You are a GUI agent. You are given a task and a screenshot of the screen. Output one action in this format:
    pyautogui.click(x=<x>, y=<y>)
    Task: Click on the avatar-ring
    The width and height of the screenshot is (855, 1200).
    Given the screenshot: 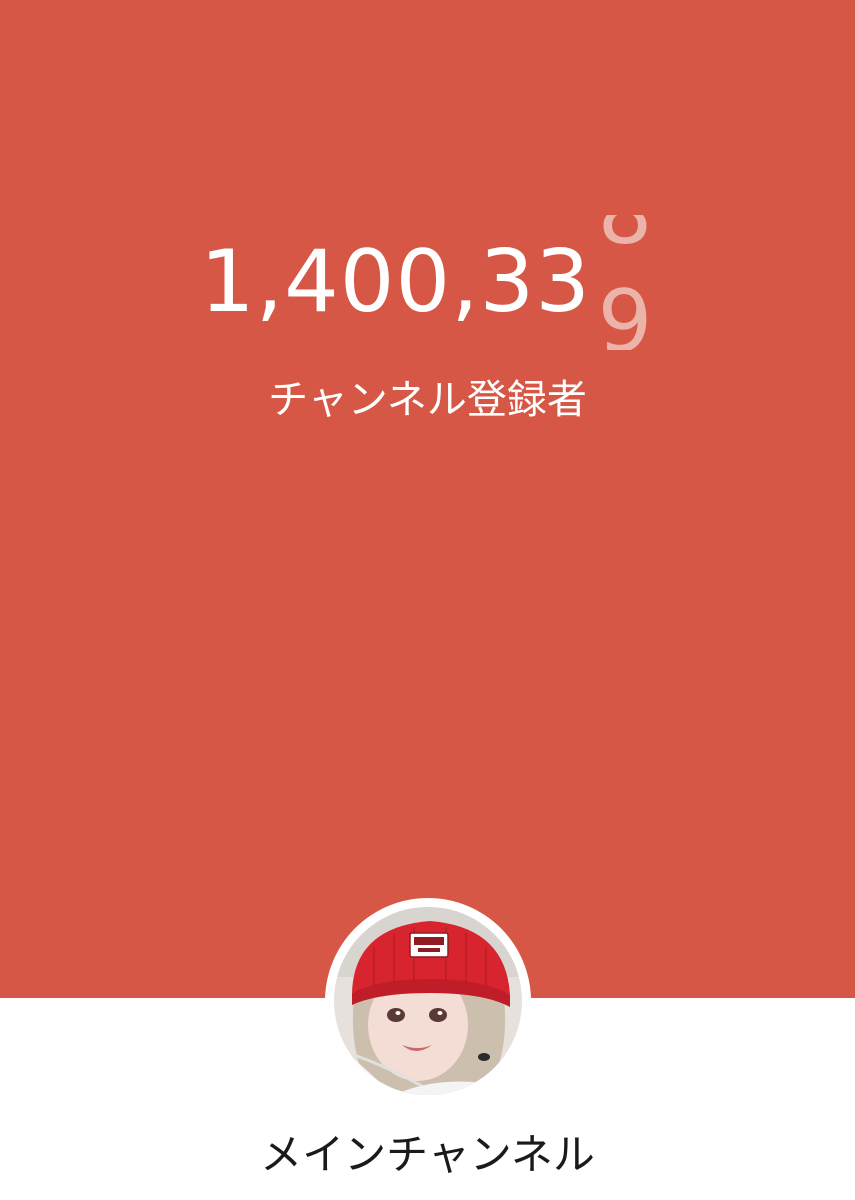 What is the action you would take?
    pyautogui.click(x=428, y=1001)
    